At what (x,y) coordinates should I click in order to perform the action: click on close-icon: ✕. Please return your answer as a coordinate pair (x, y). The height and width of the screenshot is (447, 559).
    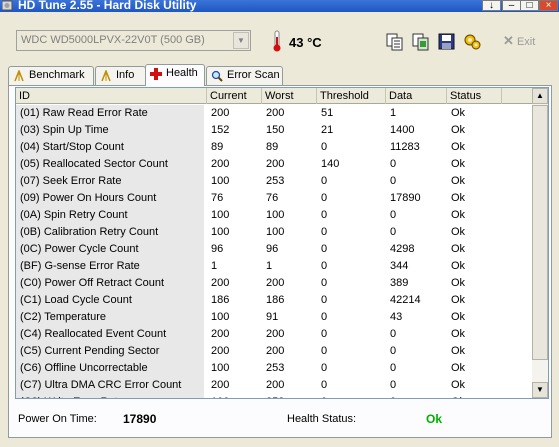
    Looking at the image, I should click on (508, 40).